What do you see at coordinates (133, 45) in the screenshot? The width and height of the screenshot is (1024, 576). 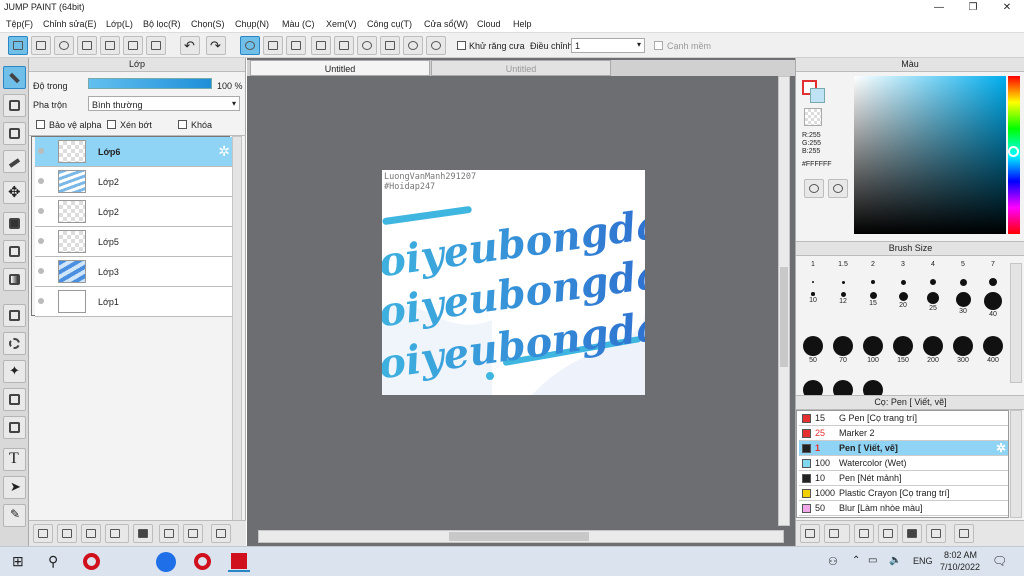 I see `toolbar-layout-icon` at bounding box center [133, 45].